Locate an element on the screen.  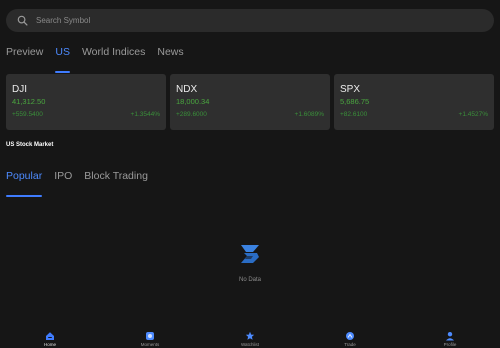
tab-preview: Preview is located at coordinates (24, 57).